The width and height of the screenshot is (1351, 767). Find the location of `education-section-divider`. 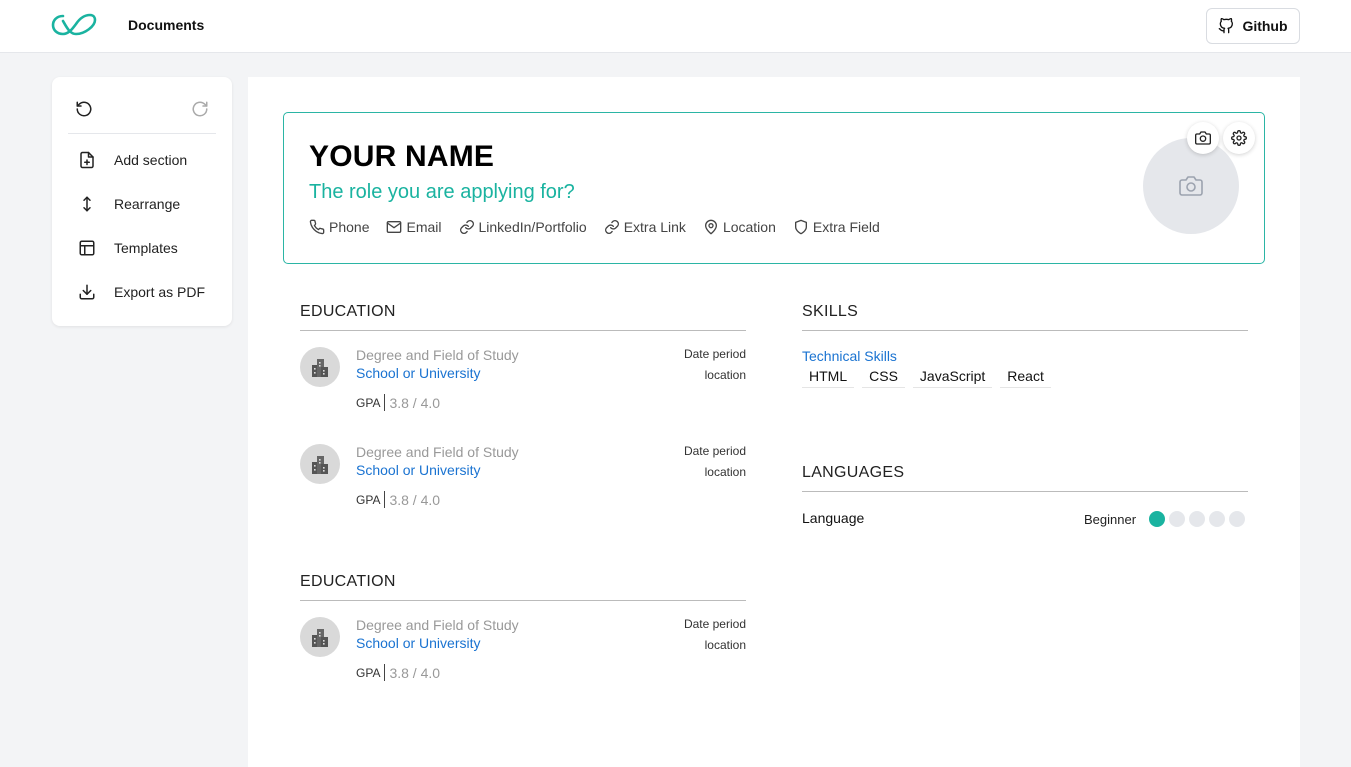

education-section-divider is located at coordinates (523, 330).